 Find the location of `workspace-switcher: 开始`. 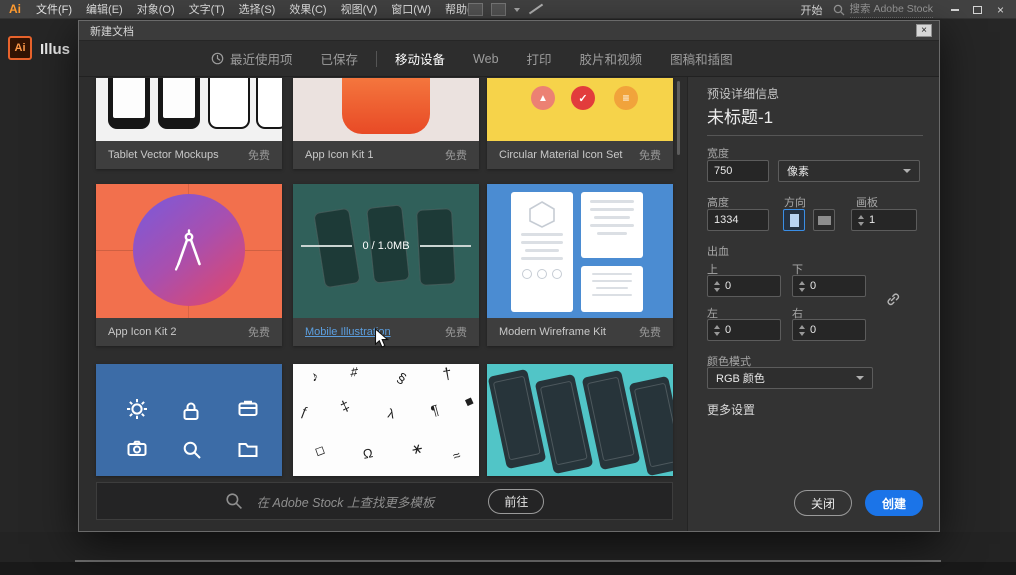

workspace-switcher: 开始 is located at coordinates (812, 10).